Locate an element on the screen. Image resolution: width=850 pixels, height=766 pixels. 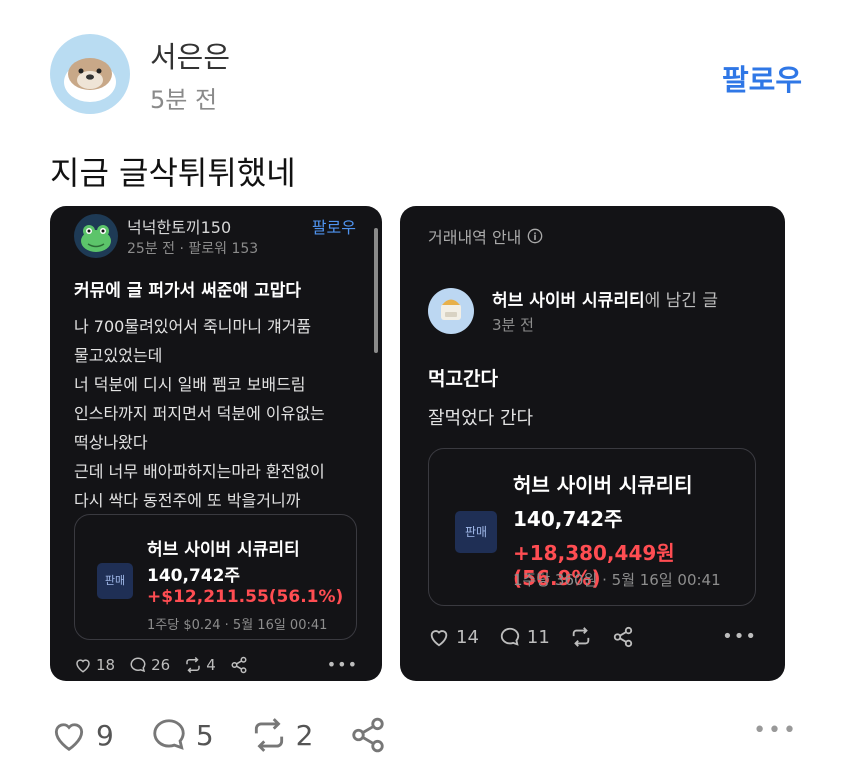
body-line: 근데 너무 배아파하지는마라 환전없이 is located at coordinates (199, 471).